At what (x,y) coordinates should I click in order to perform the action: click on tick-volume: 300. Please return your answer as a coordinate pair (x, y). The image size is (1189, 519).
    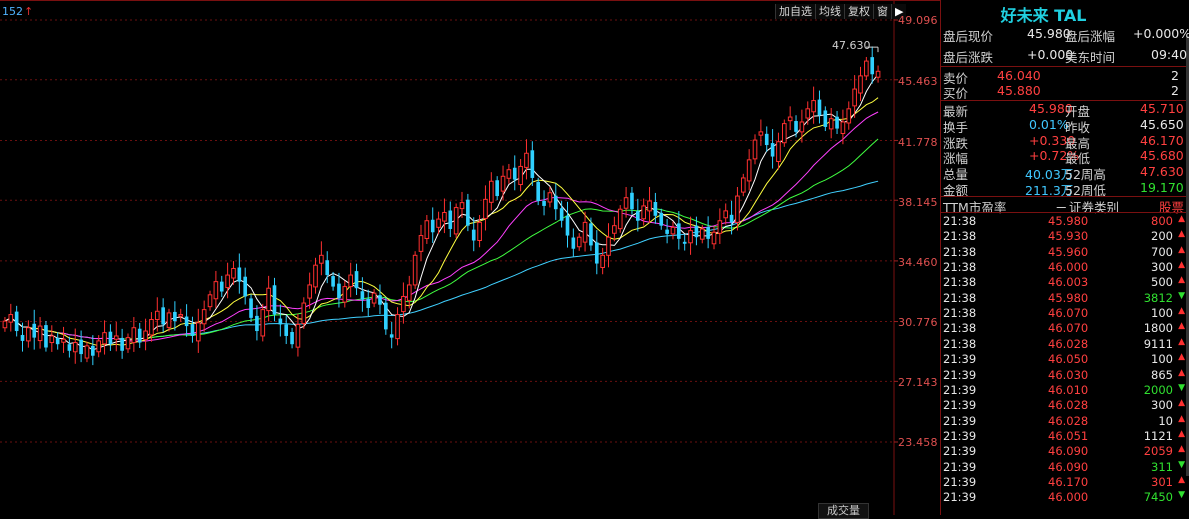
    Looking at the image, I should click on (1162, 405).